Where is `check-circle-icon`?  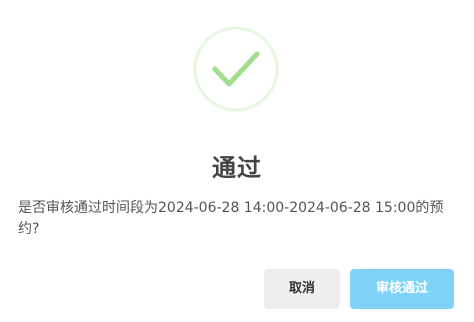 check-circle-icon is located at coordinates (236, 69).